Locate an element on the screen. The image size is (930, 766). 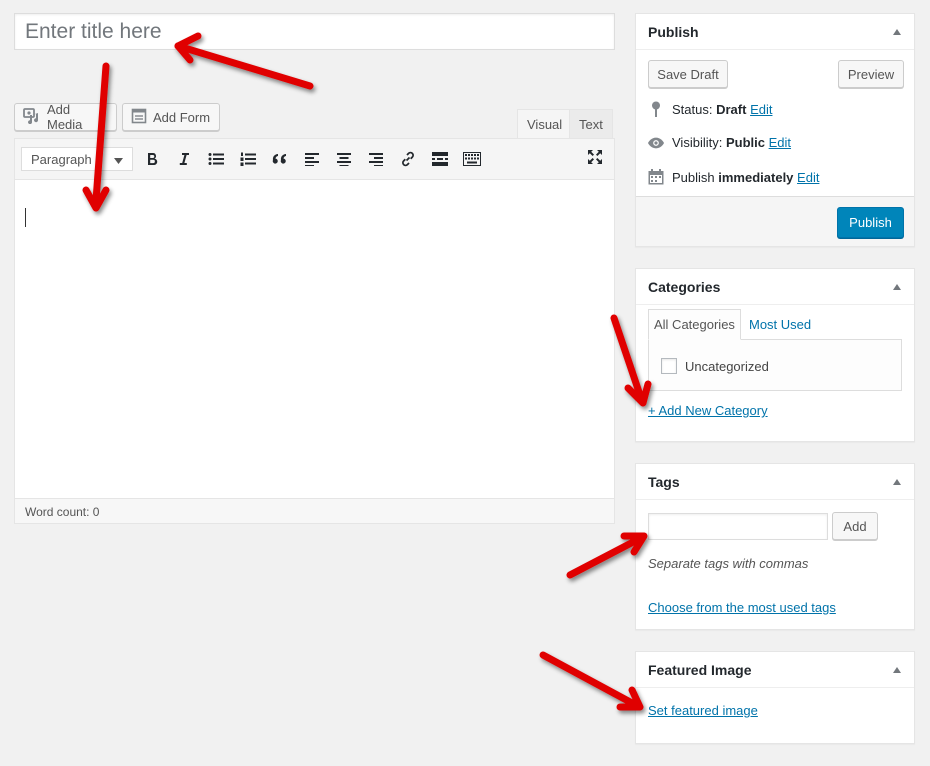
align-right-button is located at coordinates (376, 160).